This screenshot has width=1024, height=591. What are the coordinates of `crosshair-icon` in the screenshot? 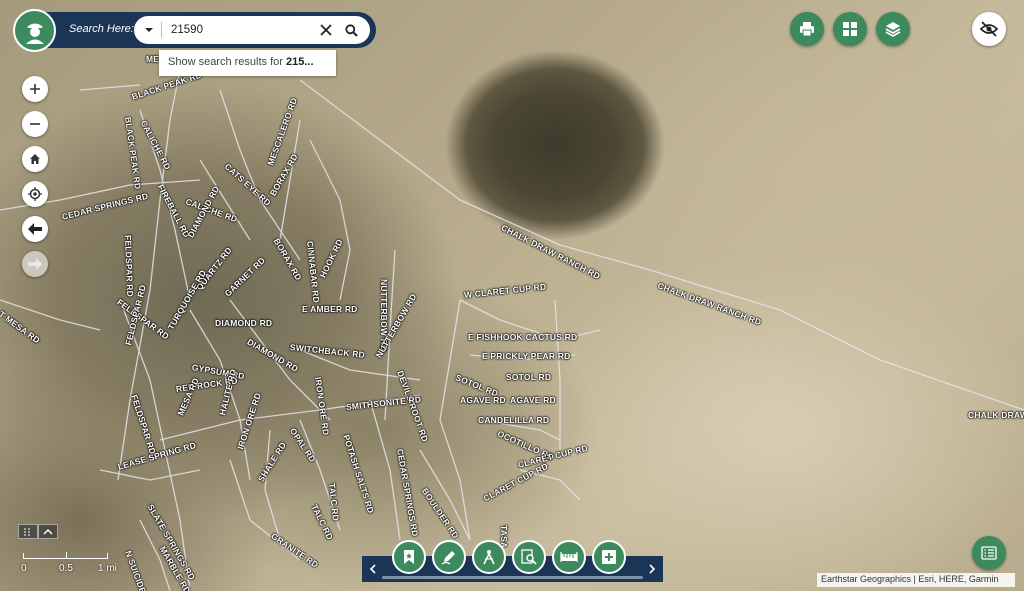 It's located at (35, 194).